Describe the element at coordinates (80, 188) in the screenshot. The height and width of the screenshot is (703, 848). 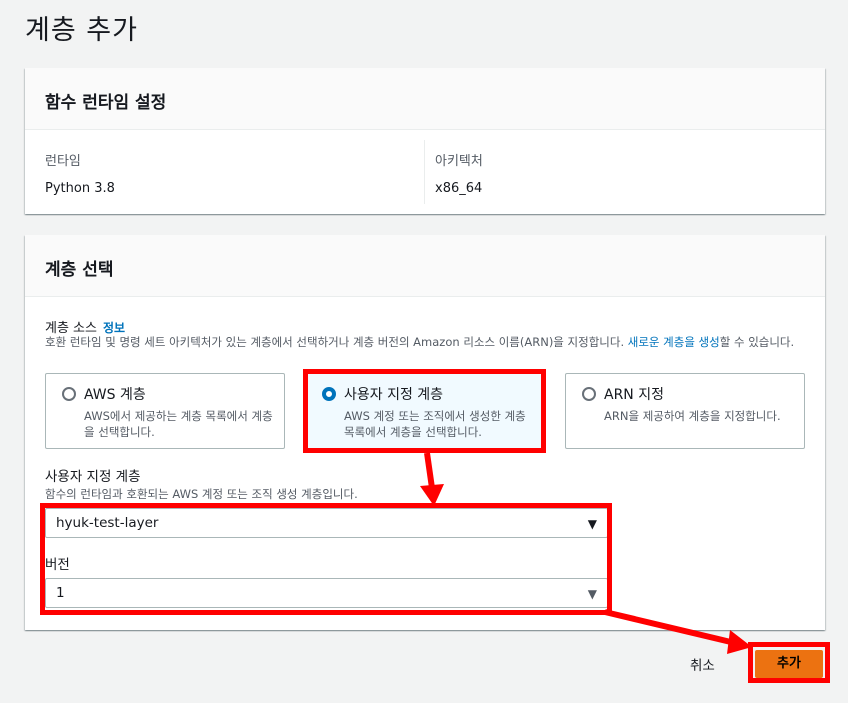
I see `runtime-value: Python 3.8` at that location.